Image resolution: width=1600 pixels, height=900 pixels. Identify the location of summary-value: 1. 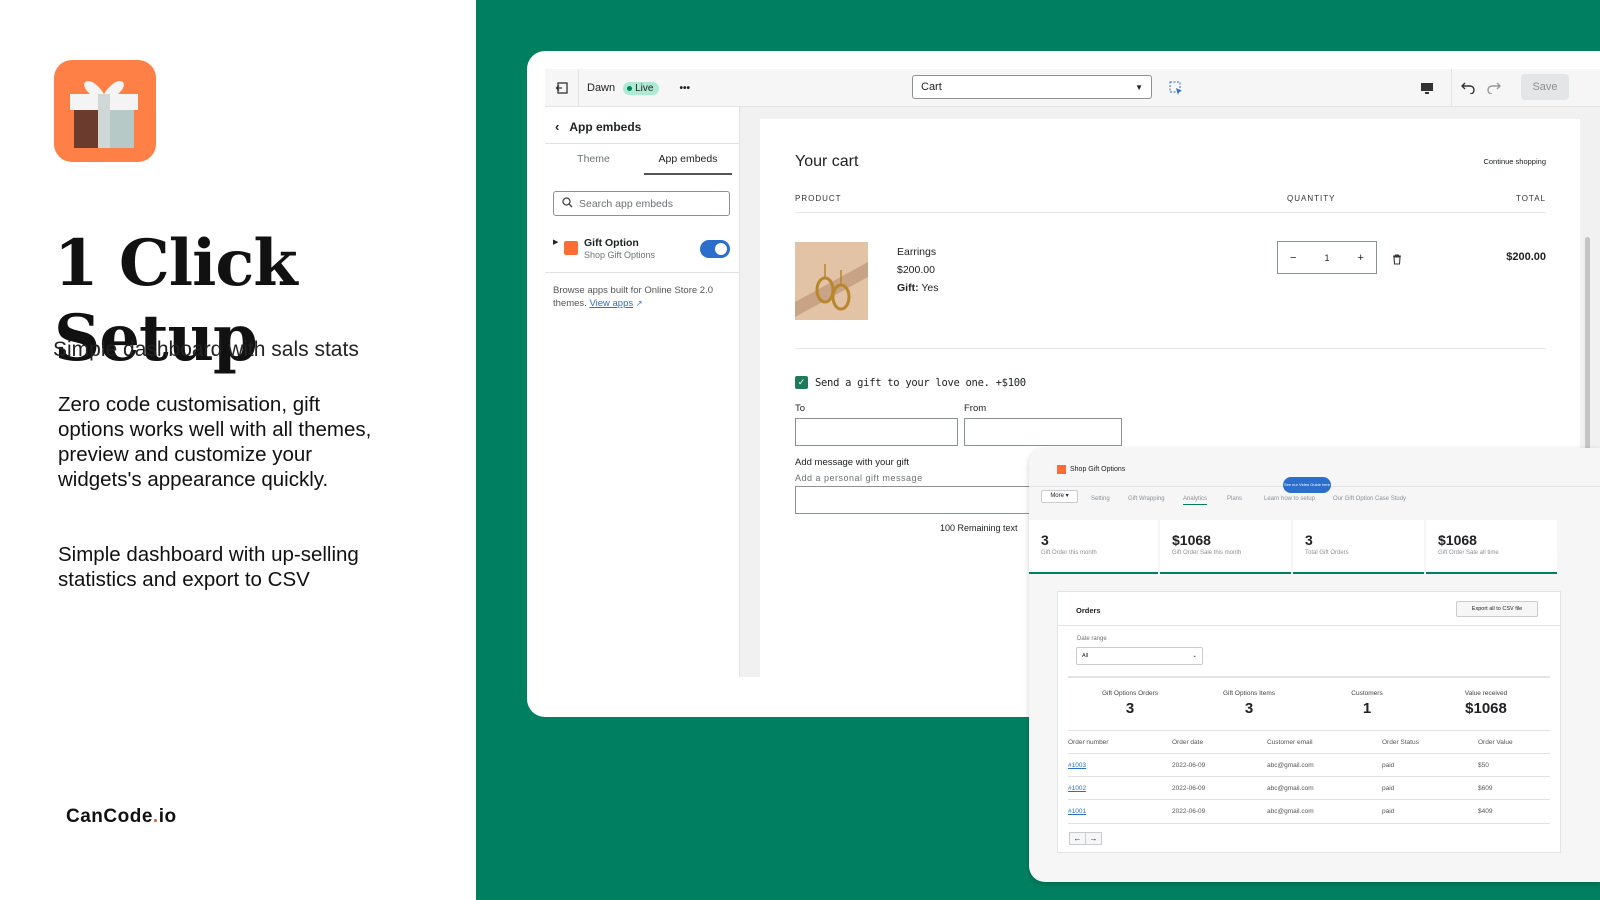
(1367, 708).